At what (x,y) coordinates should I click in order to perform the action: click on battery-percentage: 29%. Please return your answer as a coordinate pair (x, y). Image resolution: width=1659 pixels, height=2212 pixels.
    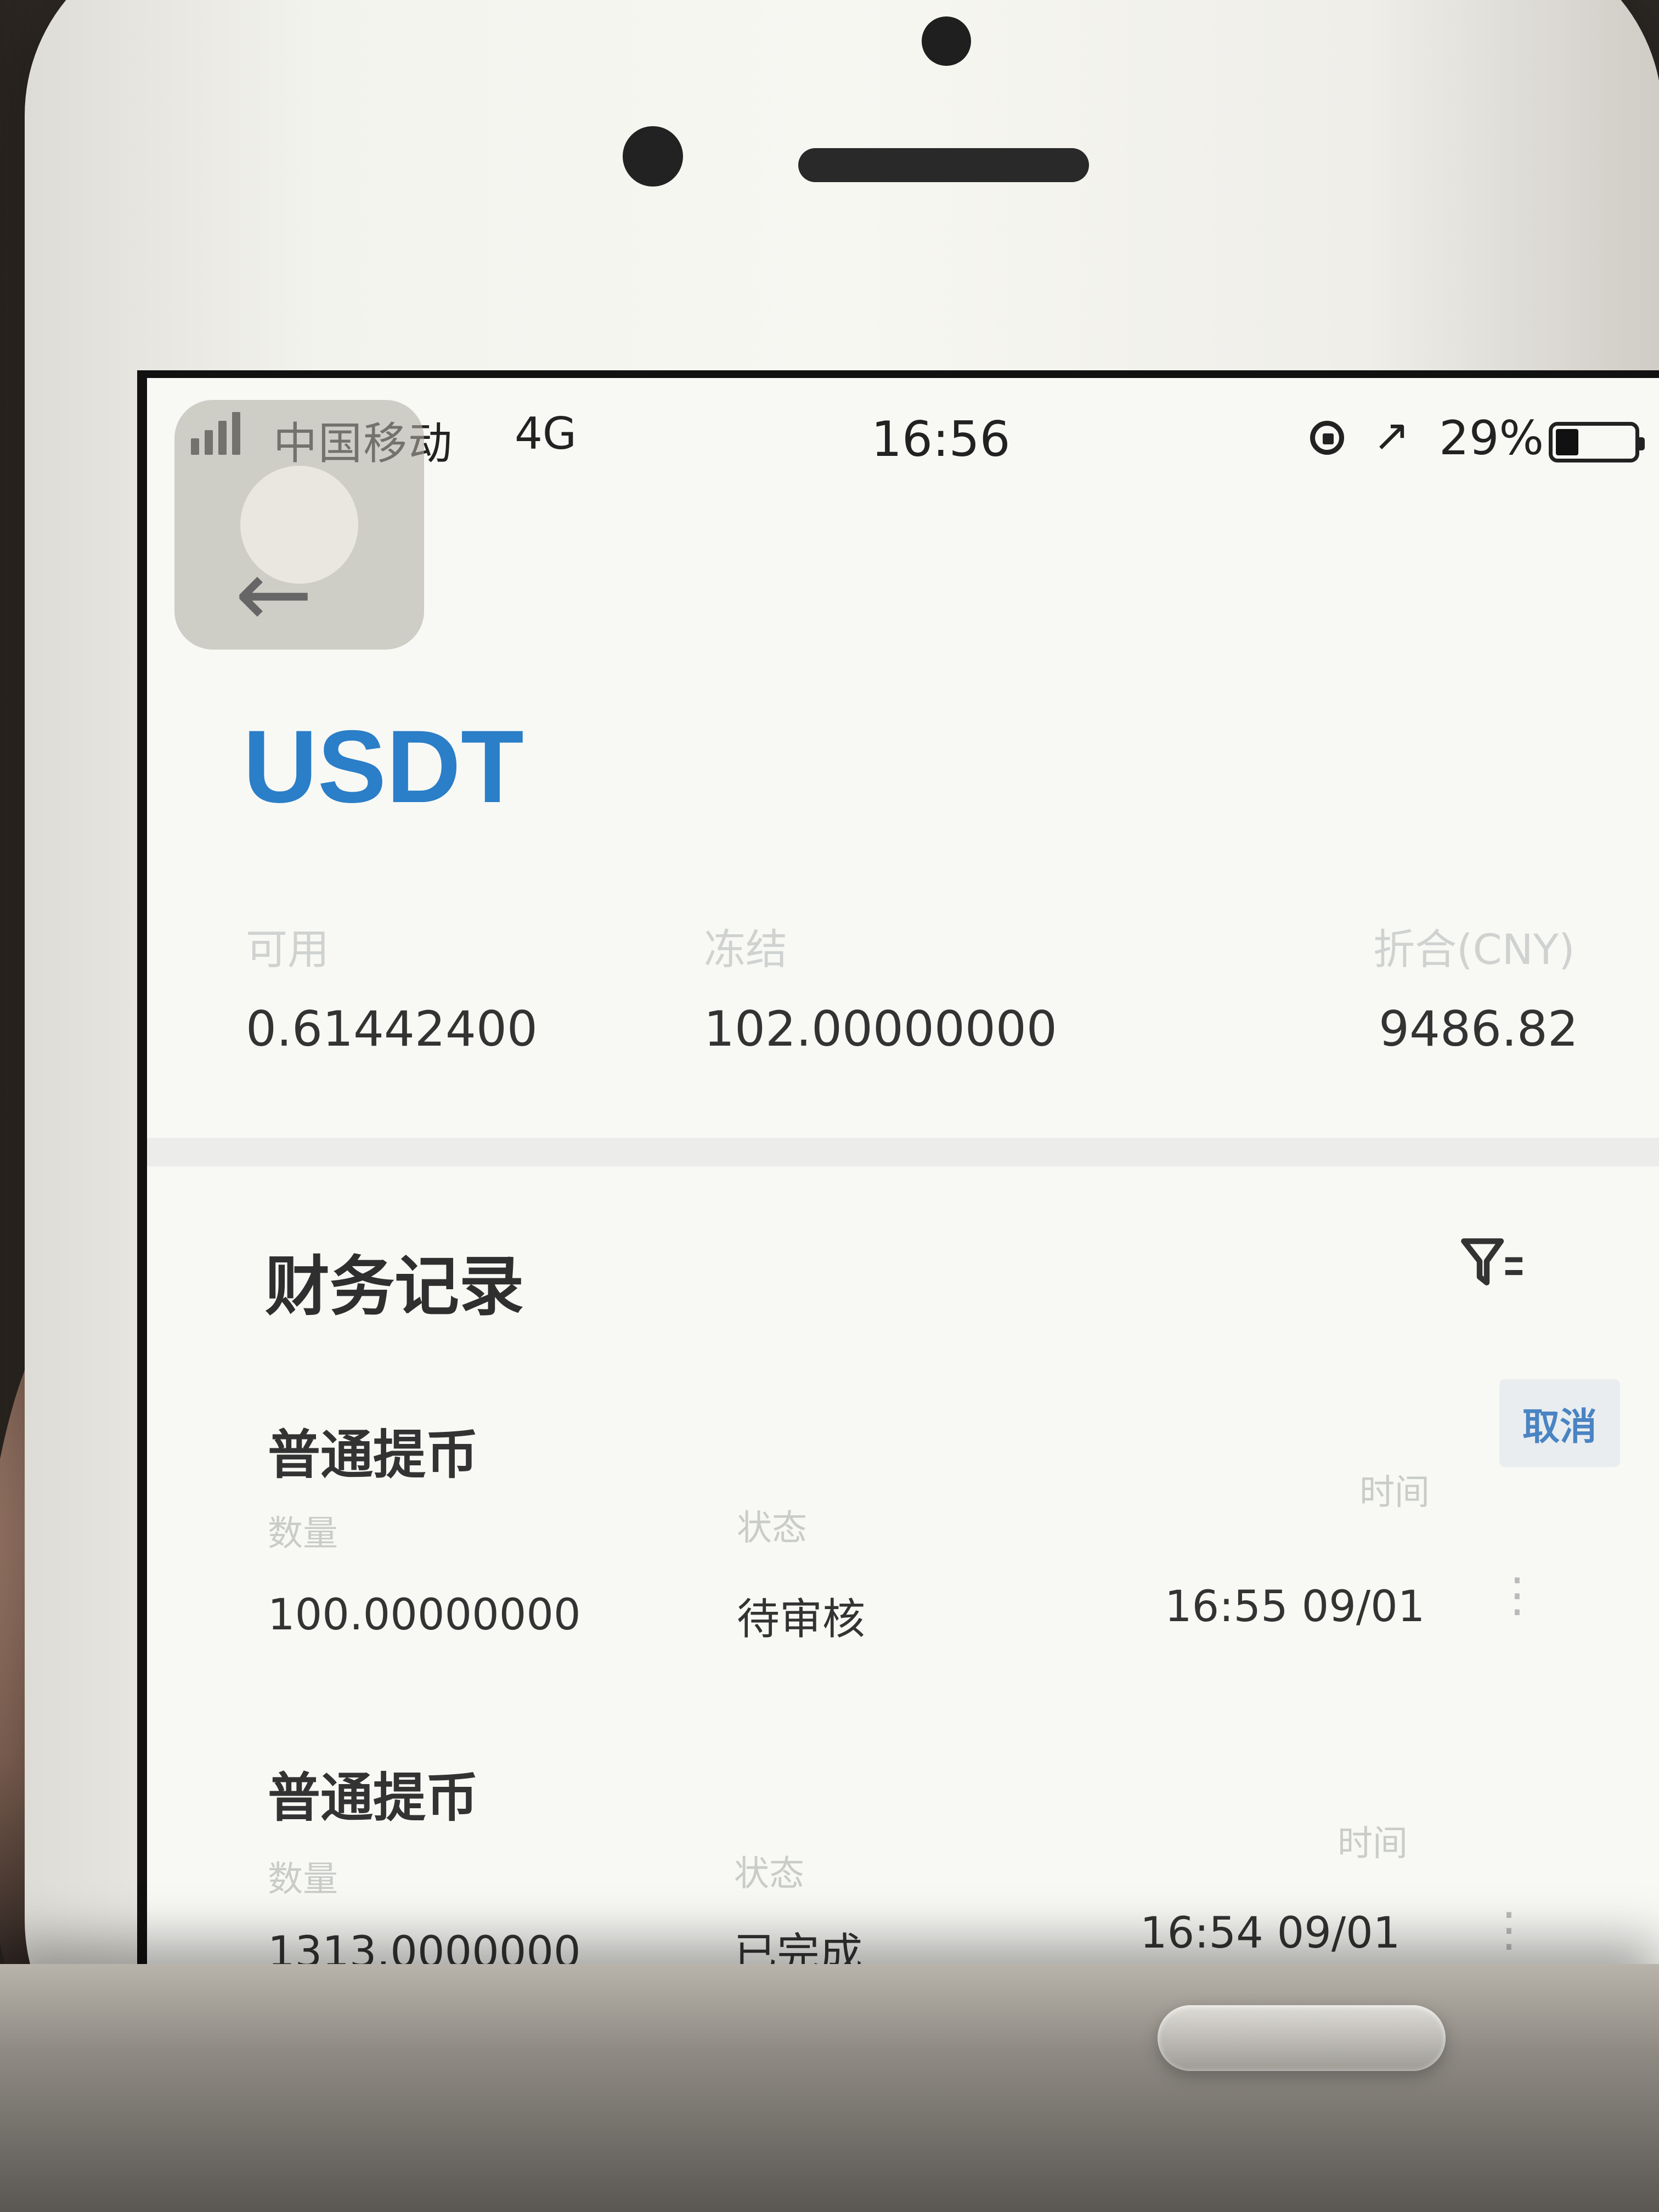
    Looking at the image, I should click on (1492, 438).